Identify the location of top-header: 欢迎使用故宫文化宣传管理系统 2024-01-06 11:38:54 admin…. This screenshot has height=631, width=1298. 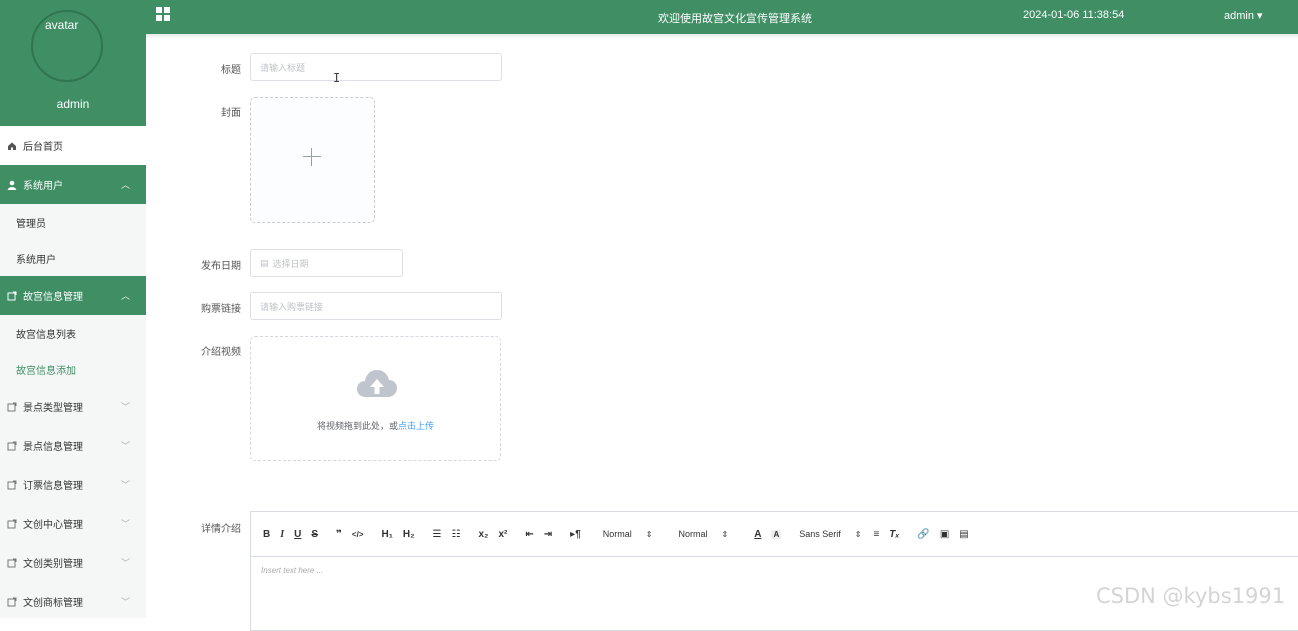
(722, 17).